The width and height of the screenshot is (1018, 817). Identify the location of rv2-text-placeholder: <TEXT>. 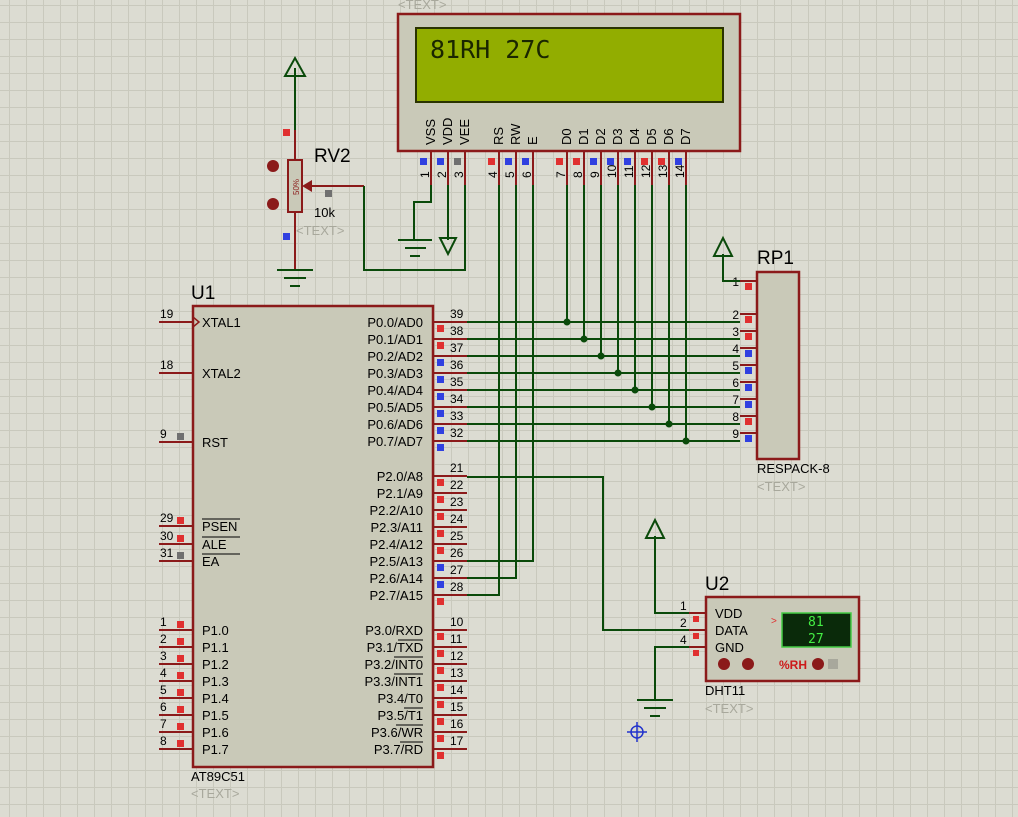
(320, 230).